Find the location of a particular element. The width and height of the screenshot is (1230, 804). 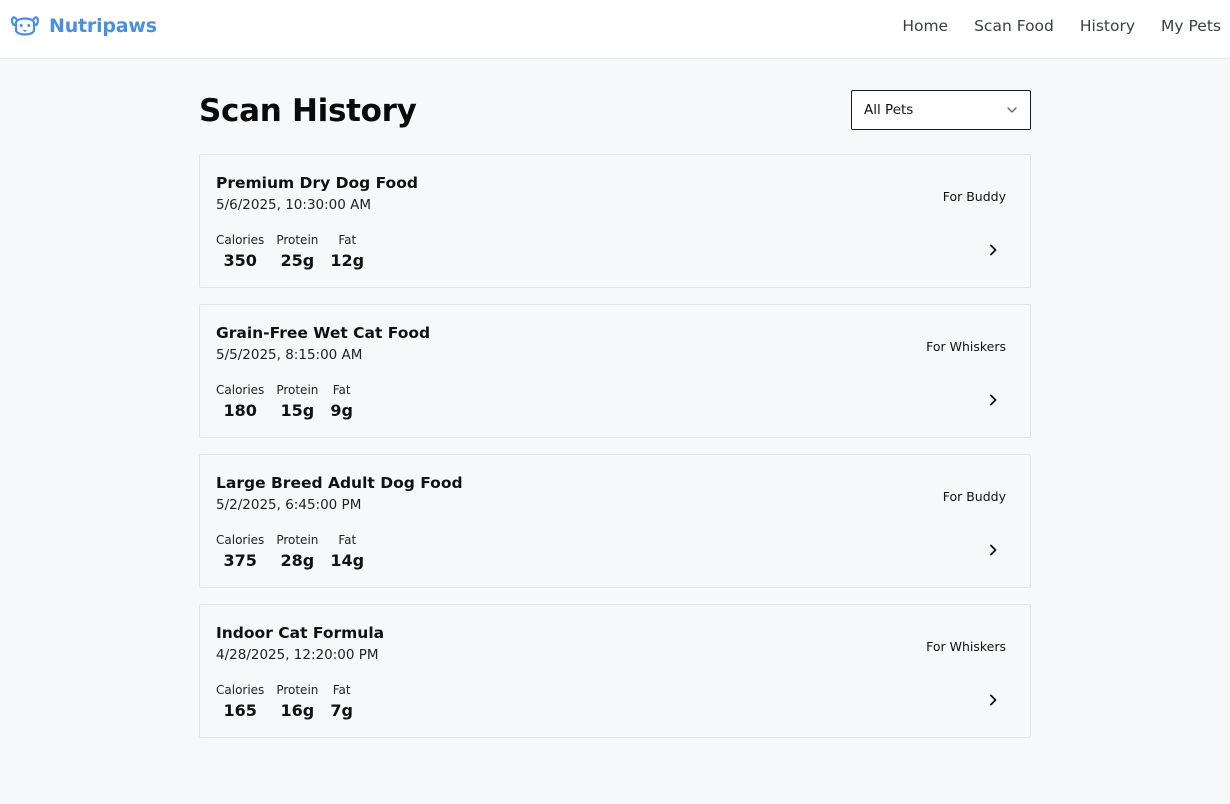

nutrient-fat: Fat 9g is located at coordinates (341, 401).